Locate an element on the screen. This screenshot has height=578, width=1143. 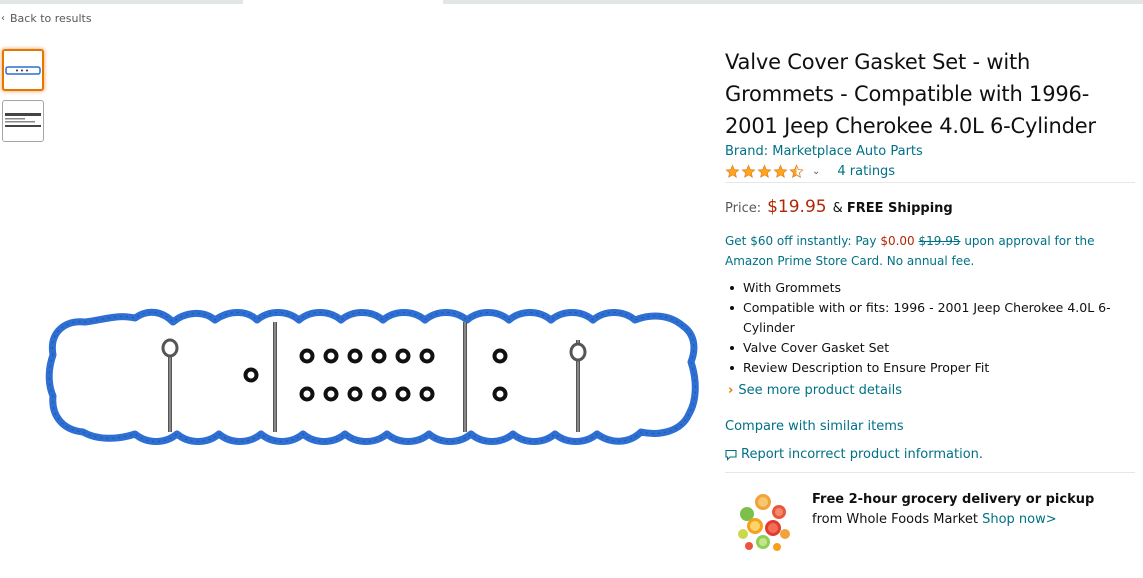
back-to-results-link: ‹ Back to results is located at coordinates (46, 18).